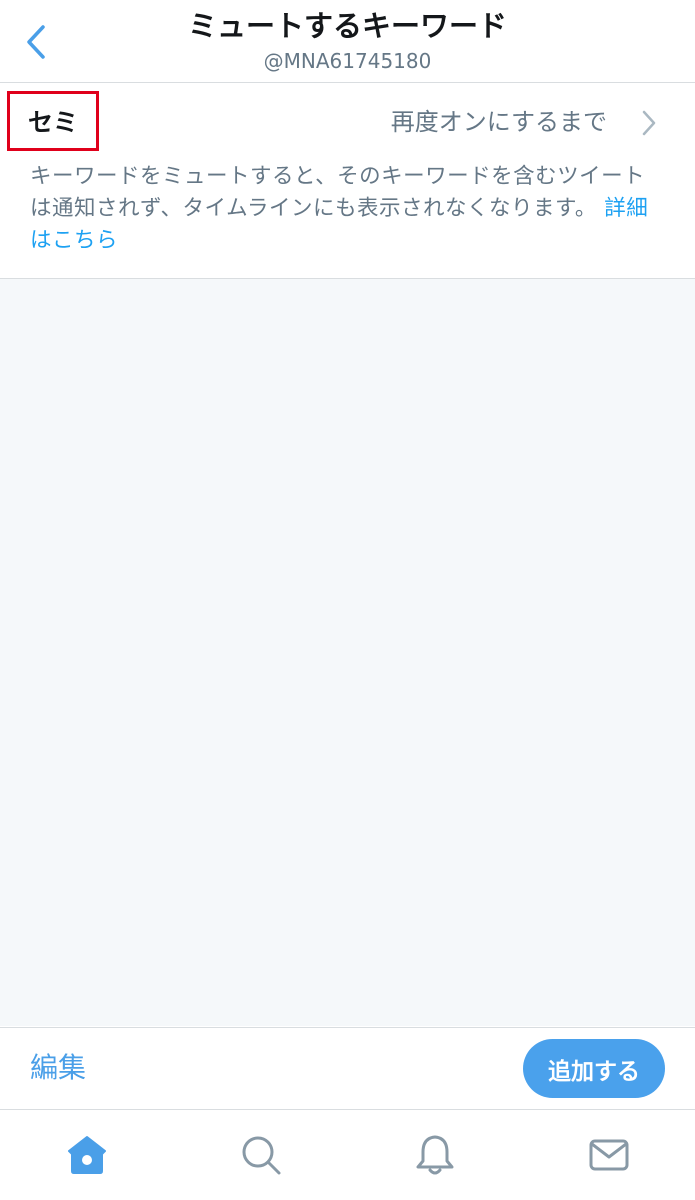  I want to click on search-icon, so click(261, 1155).